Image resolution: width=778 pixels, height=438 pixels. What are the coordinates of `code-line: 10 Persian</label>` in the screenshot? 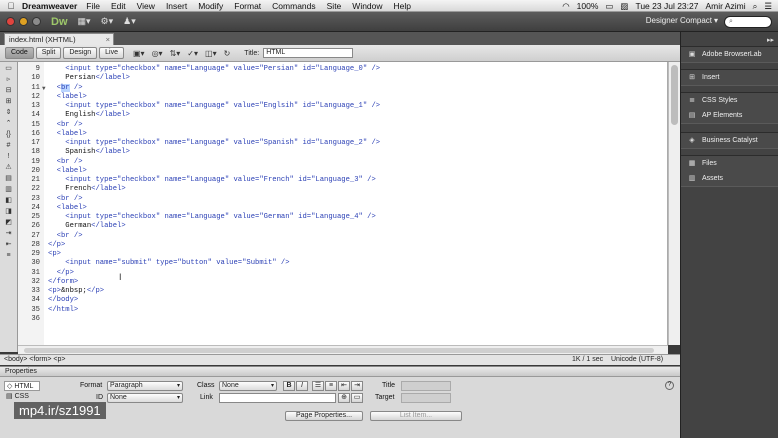 It's located at (342, 78).